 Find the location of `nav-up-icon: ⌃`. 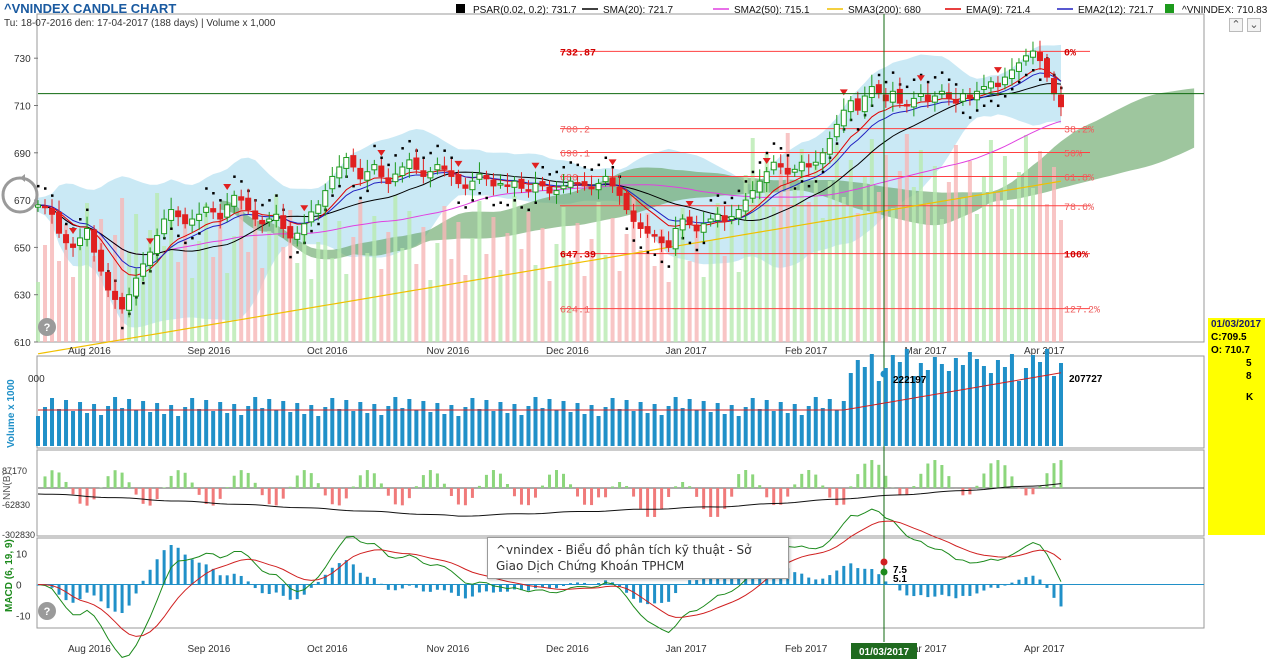

nav-up-icon: ⌃ is located at coordinates (1236, 25).